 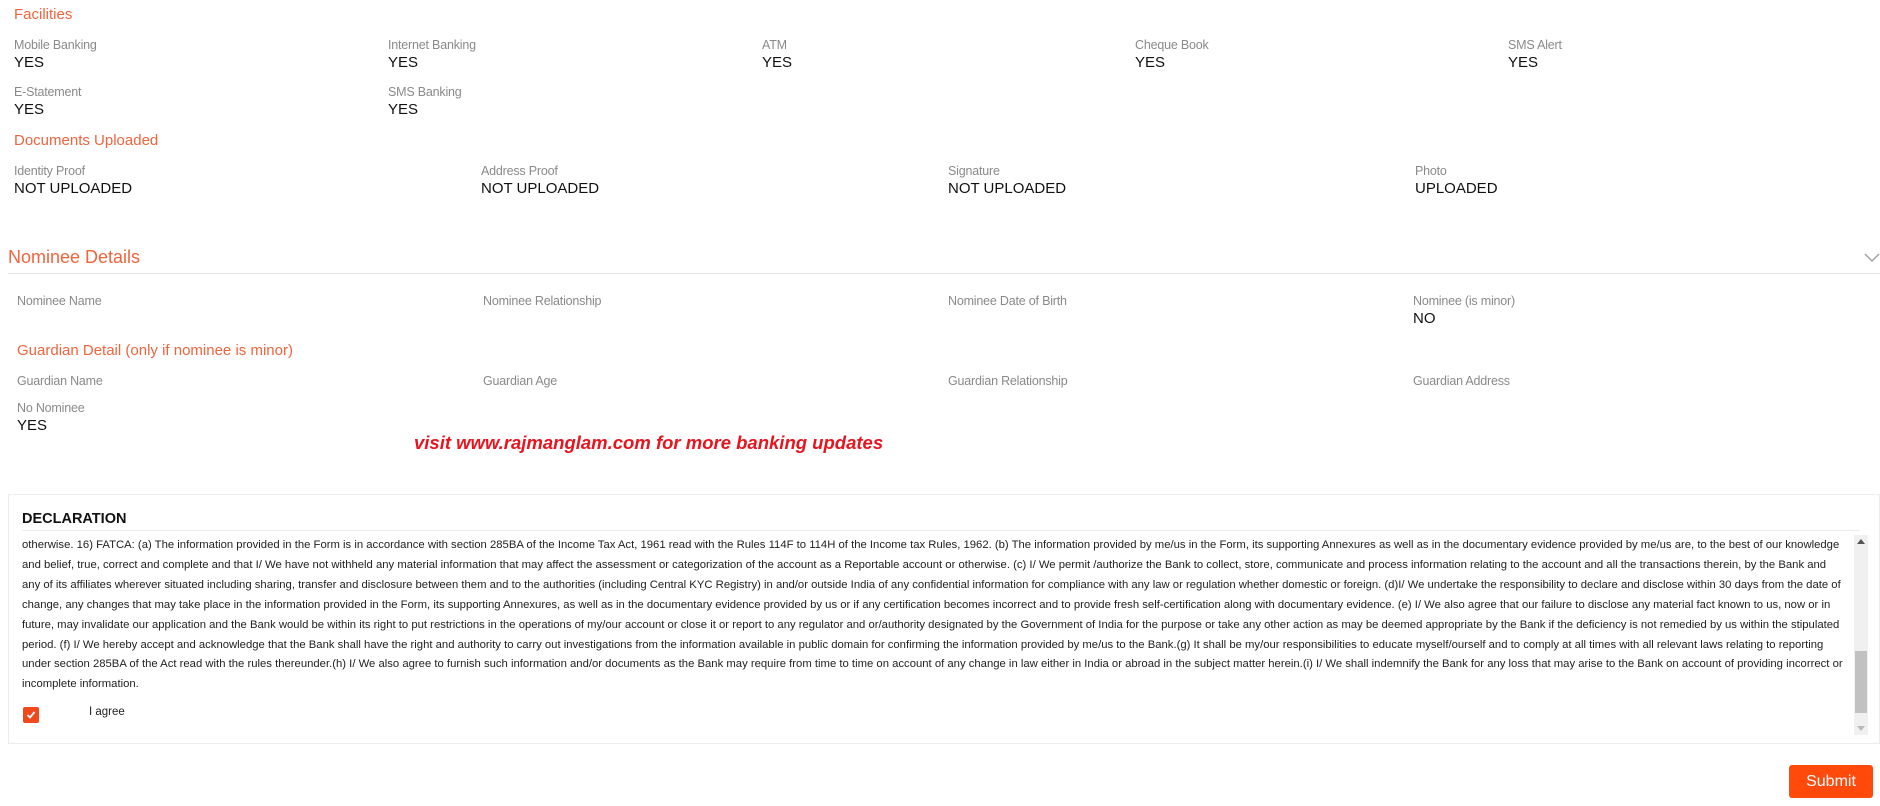 I want to click on field-label: No Nominee, so click(x=51, y=408).